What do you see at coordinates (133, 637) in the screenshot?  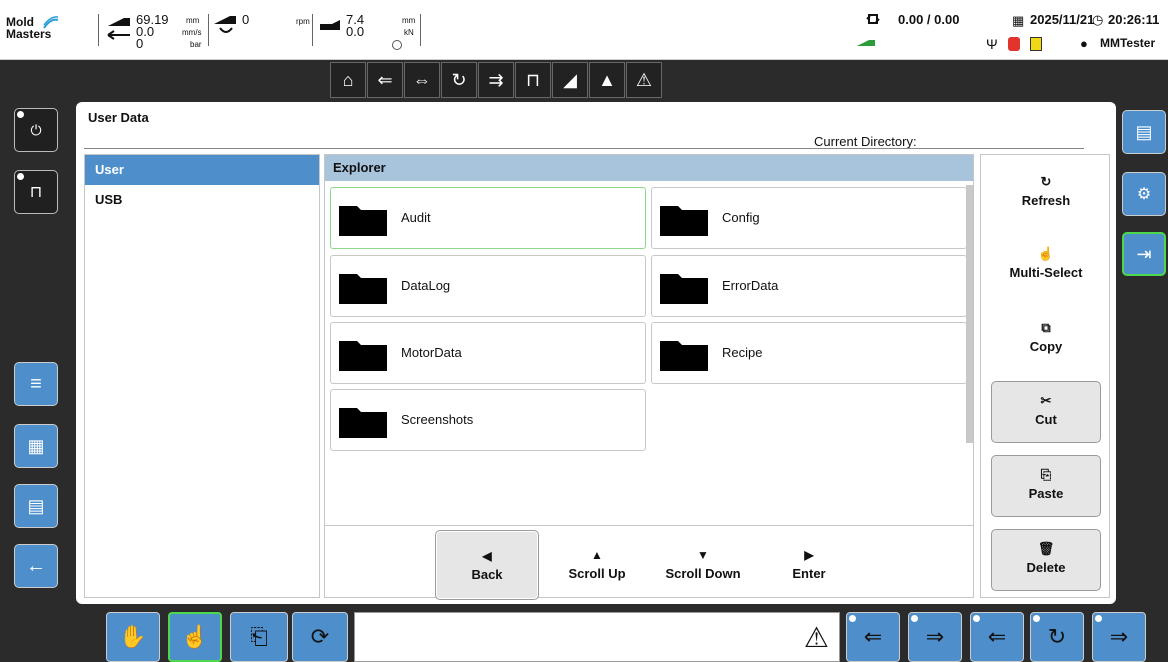 I see `manual-mode-button: ✋` at bounding box center [133, 637].